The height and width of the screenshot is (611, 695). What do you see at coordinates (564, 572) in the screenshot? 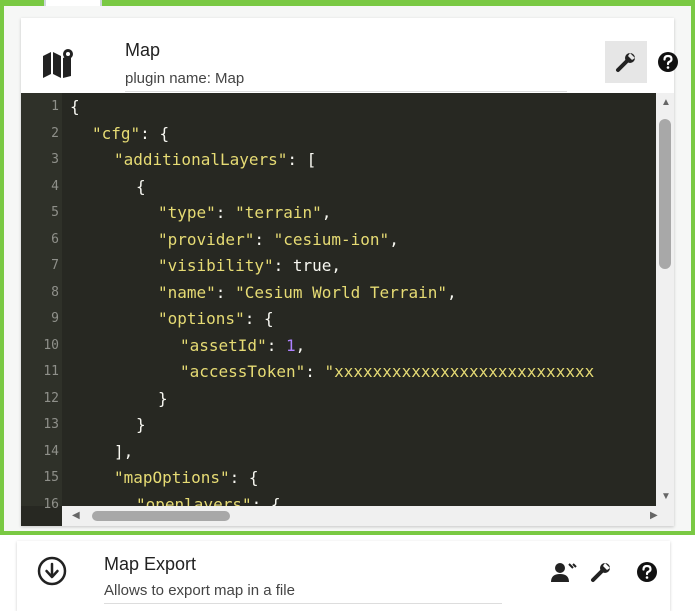
I see `user-permissions-icon` at bounding box center [564, 572].